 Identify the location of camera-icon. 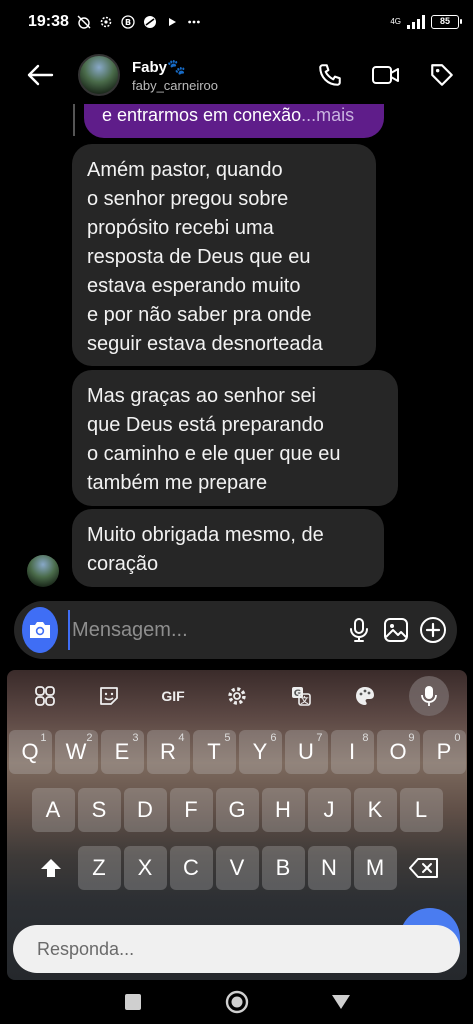
(40, 630).